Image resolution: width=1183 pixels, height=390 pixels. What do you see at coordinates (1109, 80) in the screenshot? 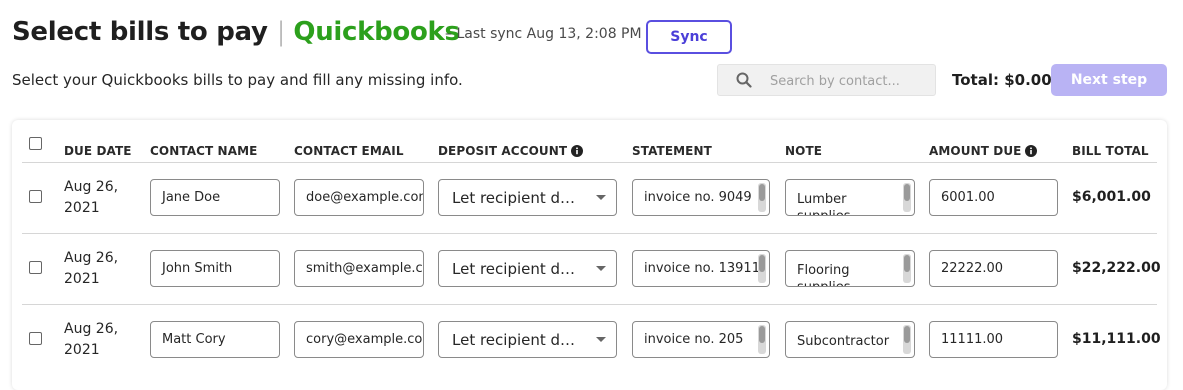
I see `next-step-button: Next step` at bounding box center [1109, 80].